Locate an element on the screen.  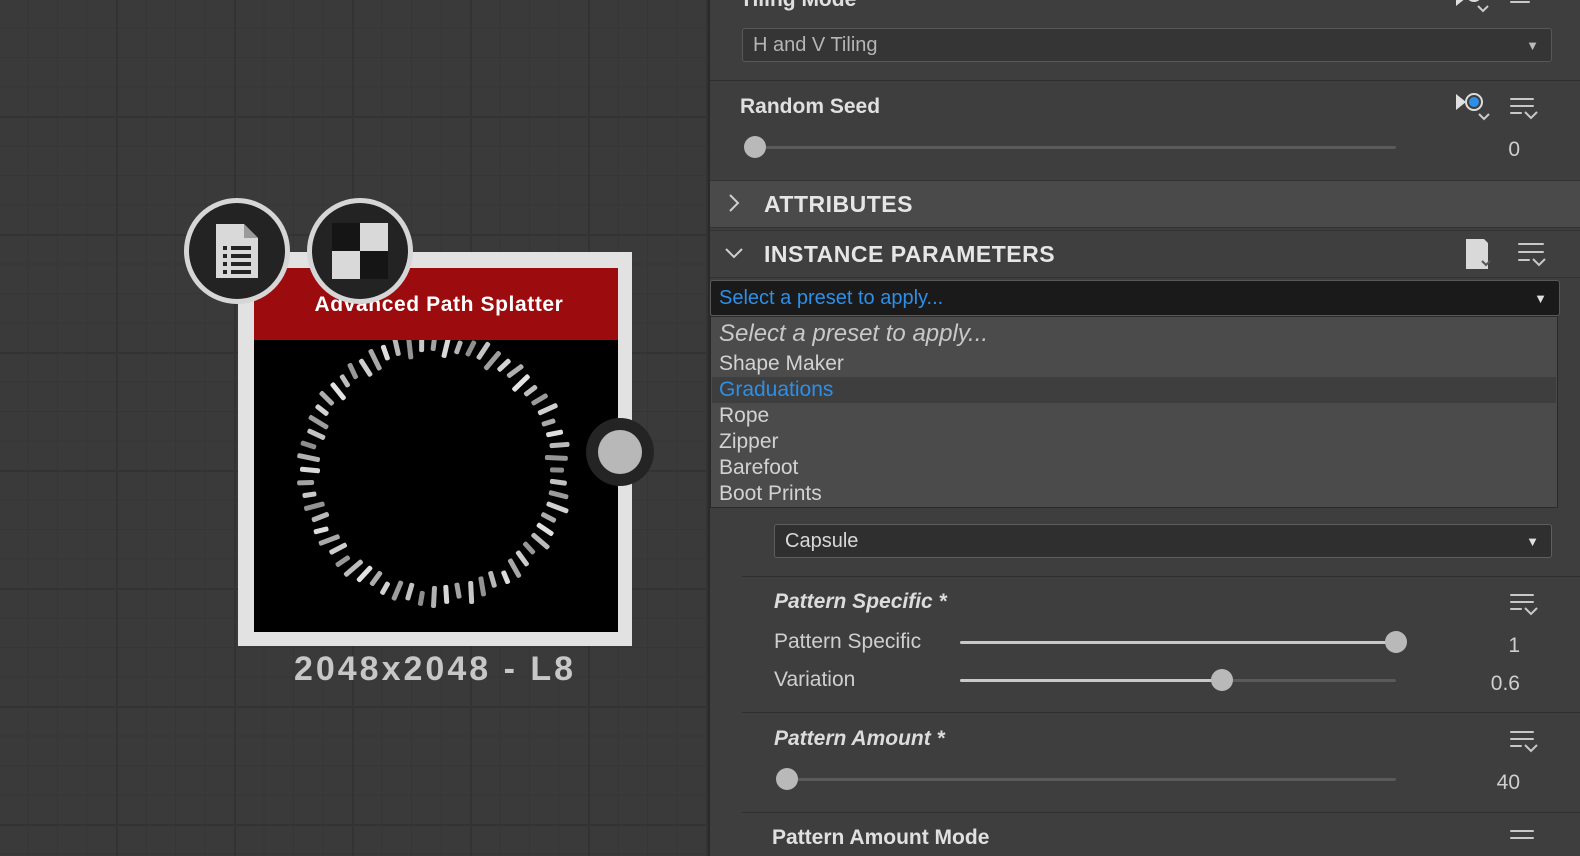
checkerboard-icon-glyph is located at coordinates (360, 251).